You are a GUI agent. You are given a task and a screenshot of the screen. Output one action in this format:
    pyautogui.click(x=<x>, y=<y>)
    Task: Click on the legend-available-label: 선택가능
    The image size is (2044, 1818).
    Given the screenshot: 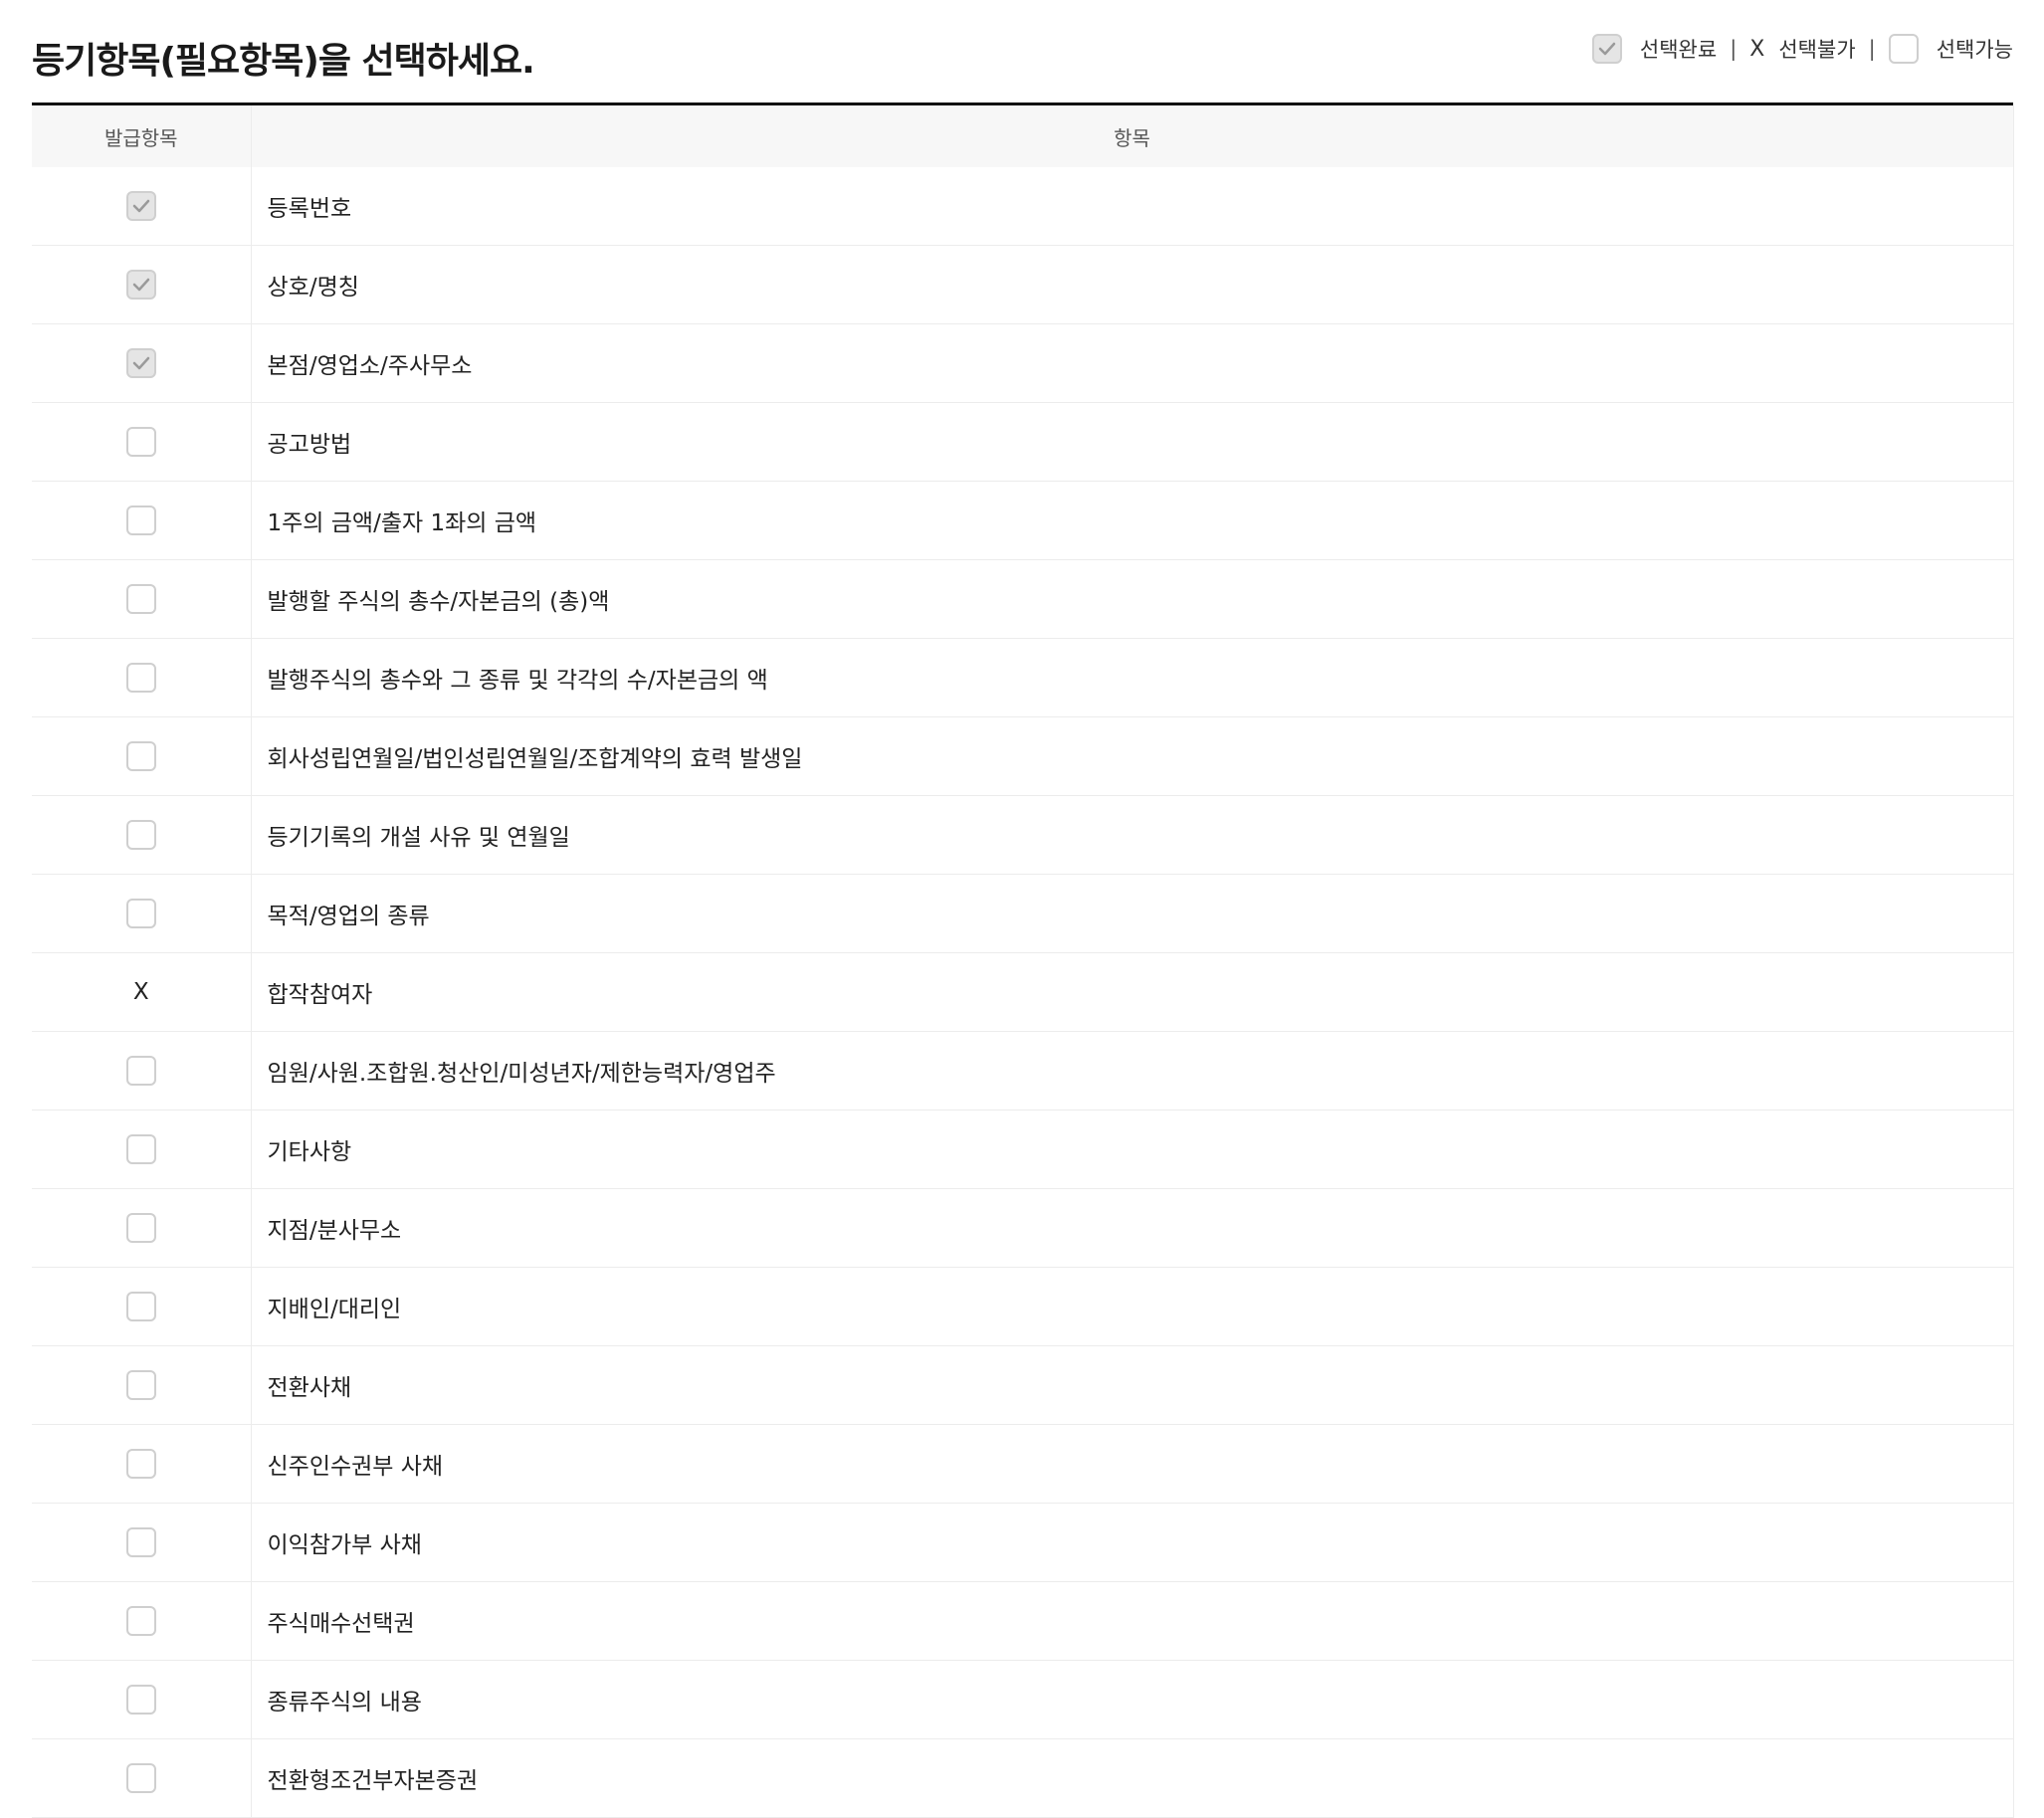 What is the action you would take?
    pyautogui.click(x=1974, y=50)
    